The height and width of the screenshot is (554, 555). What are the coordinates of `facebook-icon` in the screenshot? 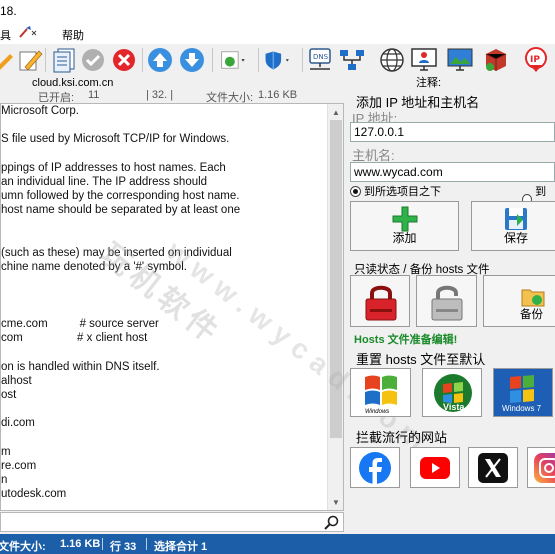 It's located at (375, 467).